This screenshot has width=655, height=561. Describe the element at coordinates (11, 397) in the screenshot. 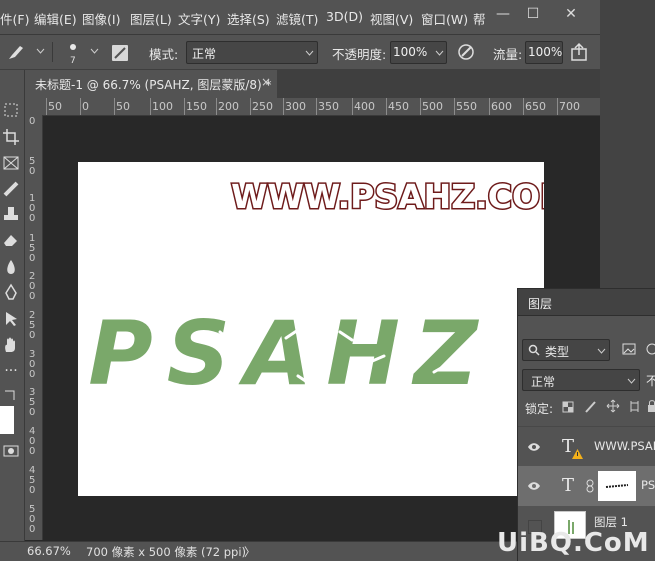

I see `swap-colors-icon` at that location.